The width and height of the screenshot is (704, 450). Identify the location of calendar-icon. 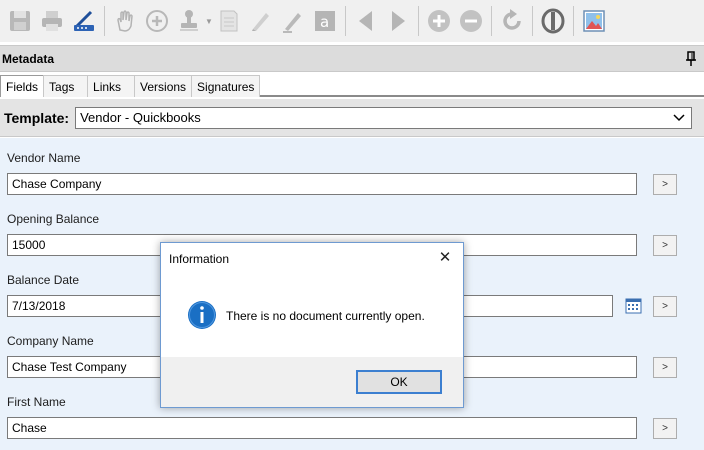
(633, 305).